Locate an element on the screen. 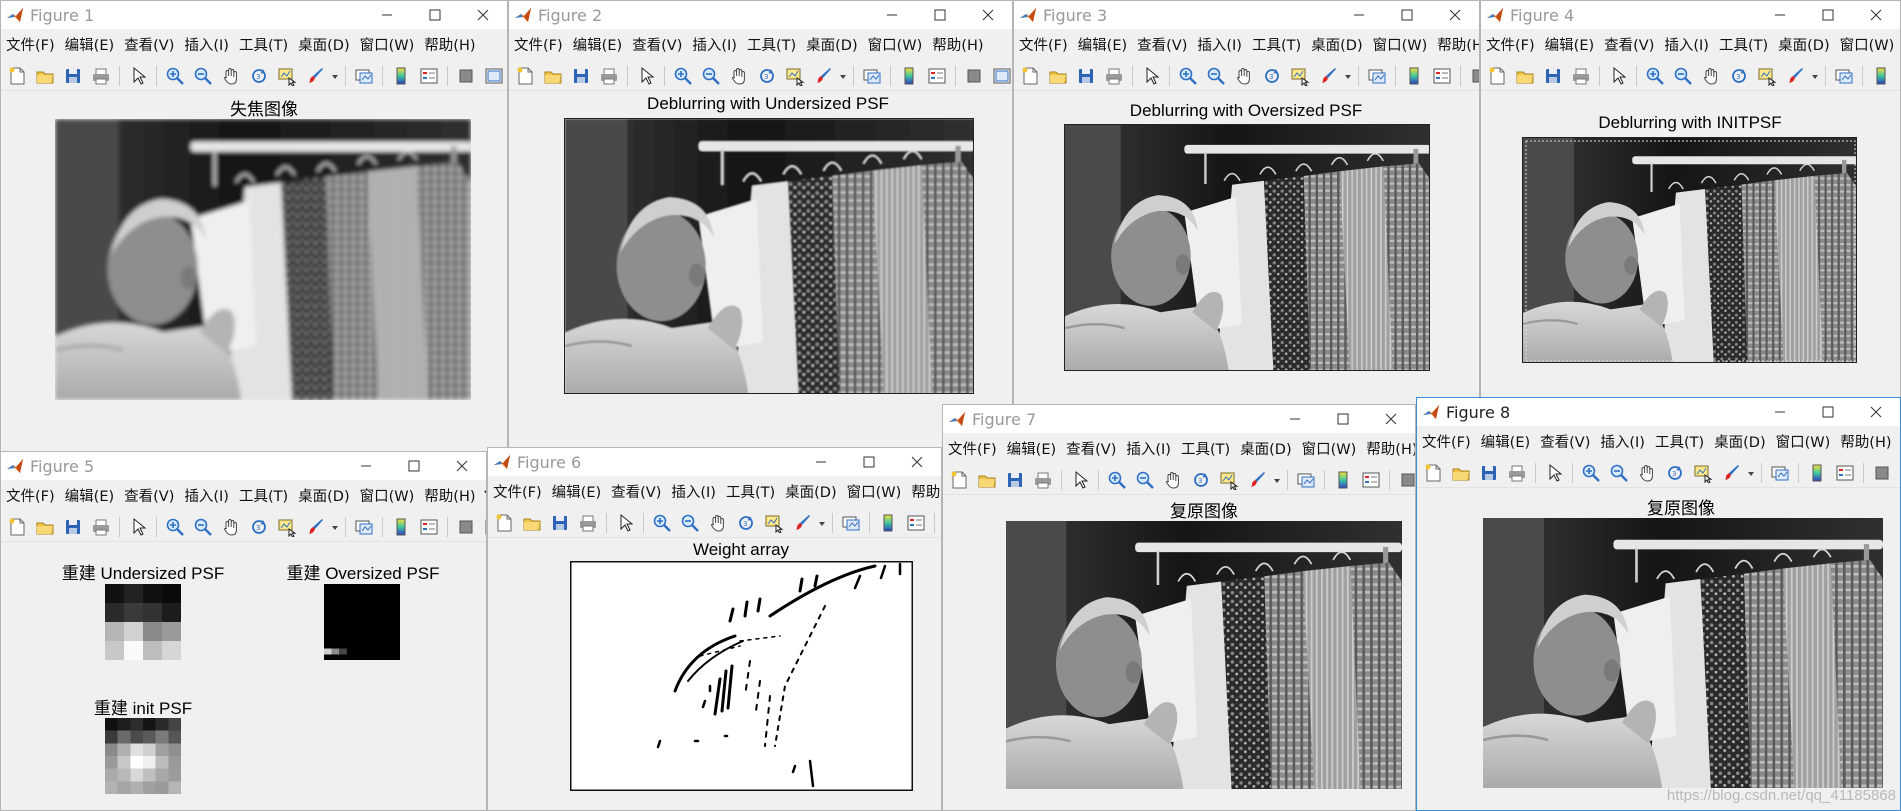  title-bar: Figure 3 is located at coordinates (1246, 15).